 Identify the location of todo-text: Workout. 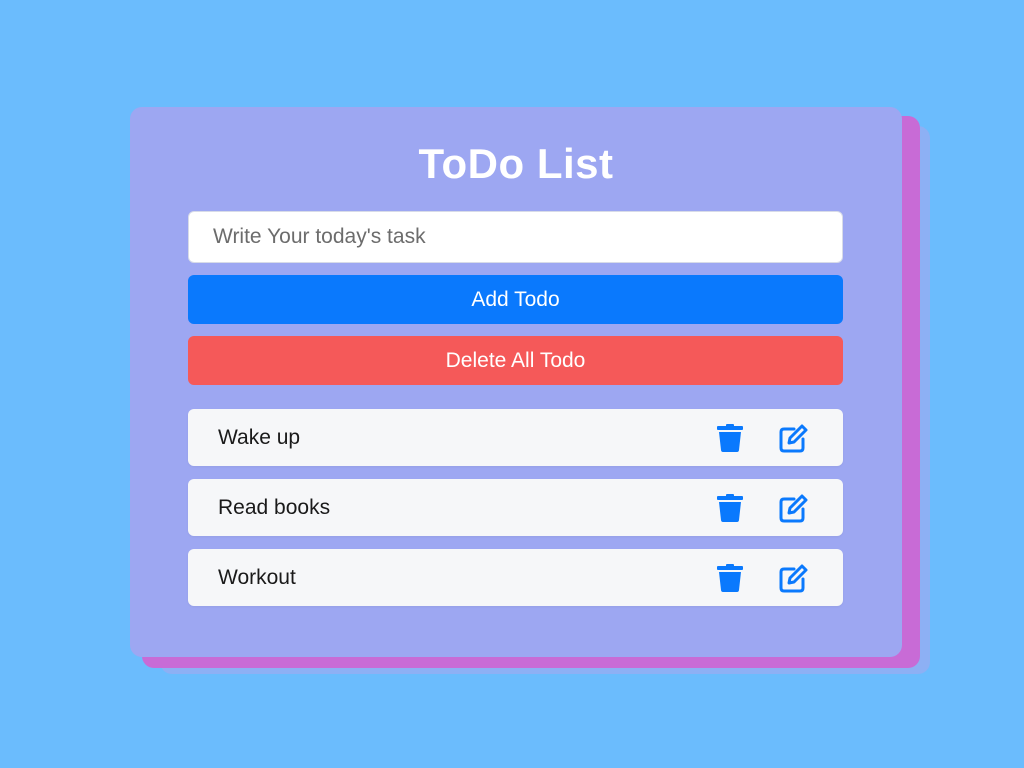
(257, 577).